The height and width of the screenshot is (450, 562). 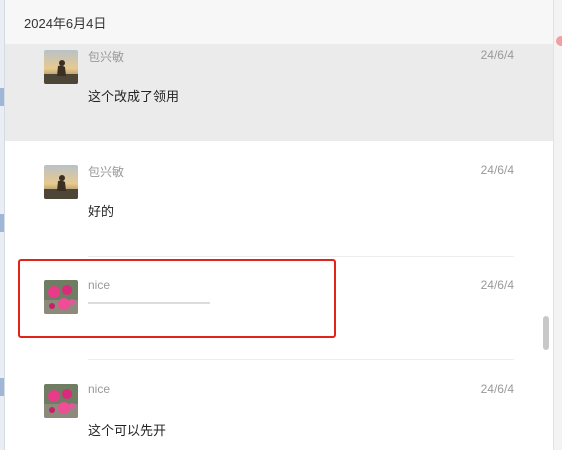 I want to click on background-window-edge-right, so click(x=557, y=225).